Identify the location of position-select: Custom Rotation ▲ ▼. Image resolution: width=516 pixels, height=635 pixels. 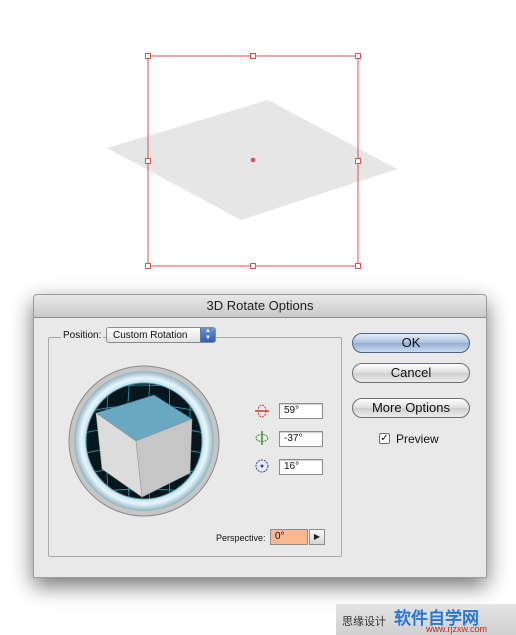
(161, 335).